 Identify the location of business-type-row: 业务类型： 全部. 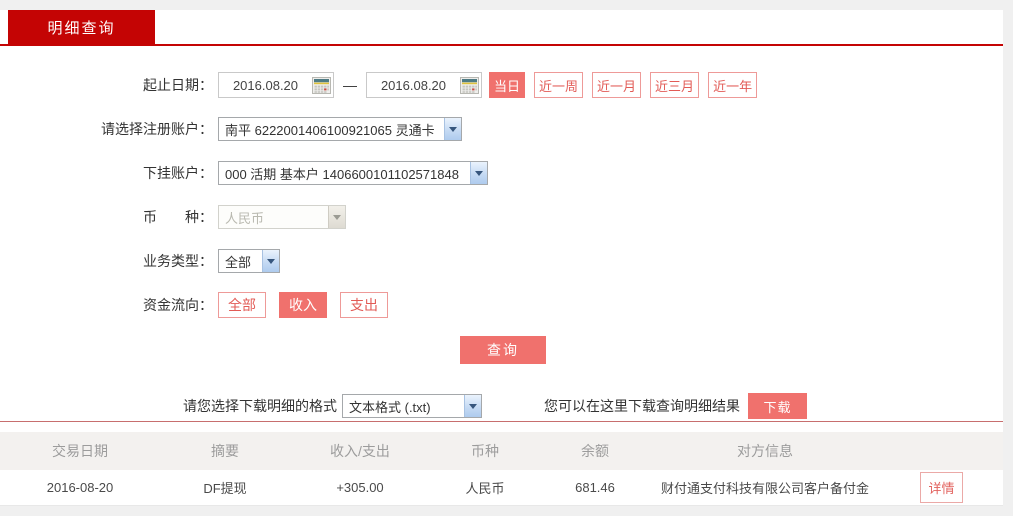
(501, 261).